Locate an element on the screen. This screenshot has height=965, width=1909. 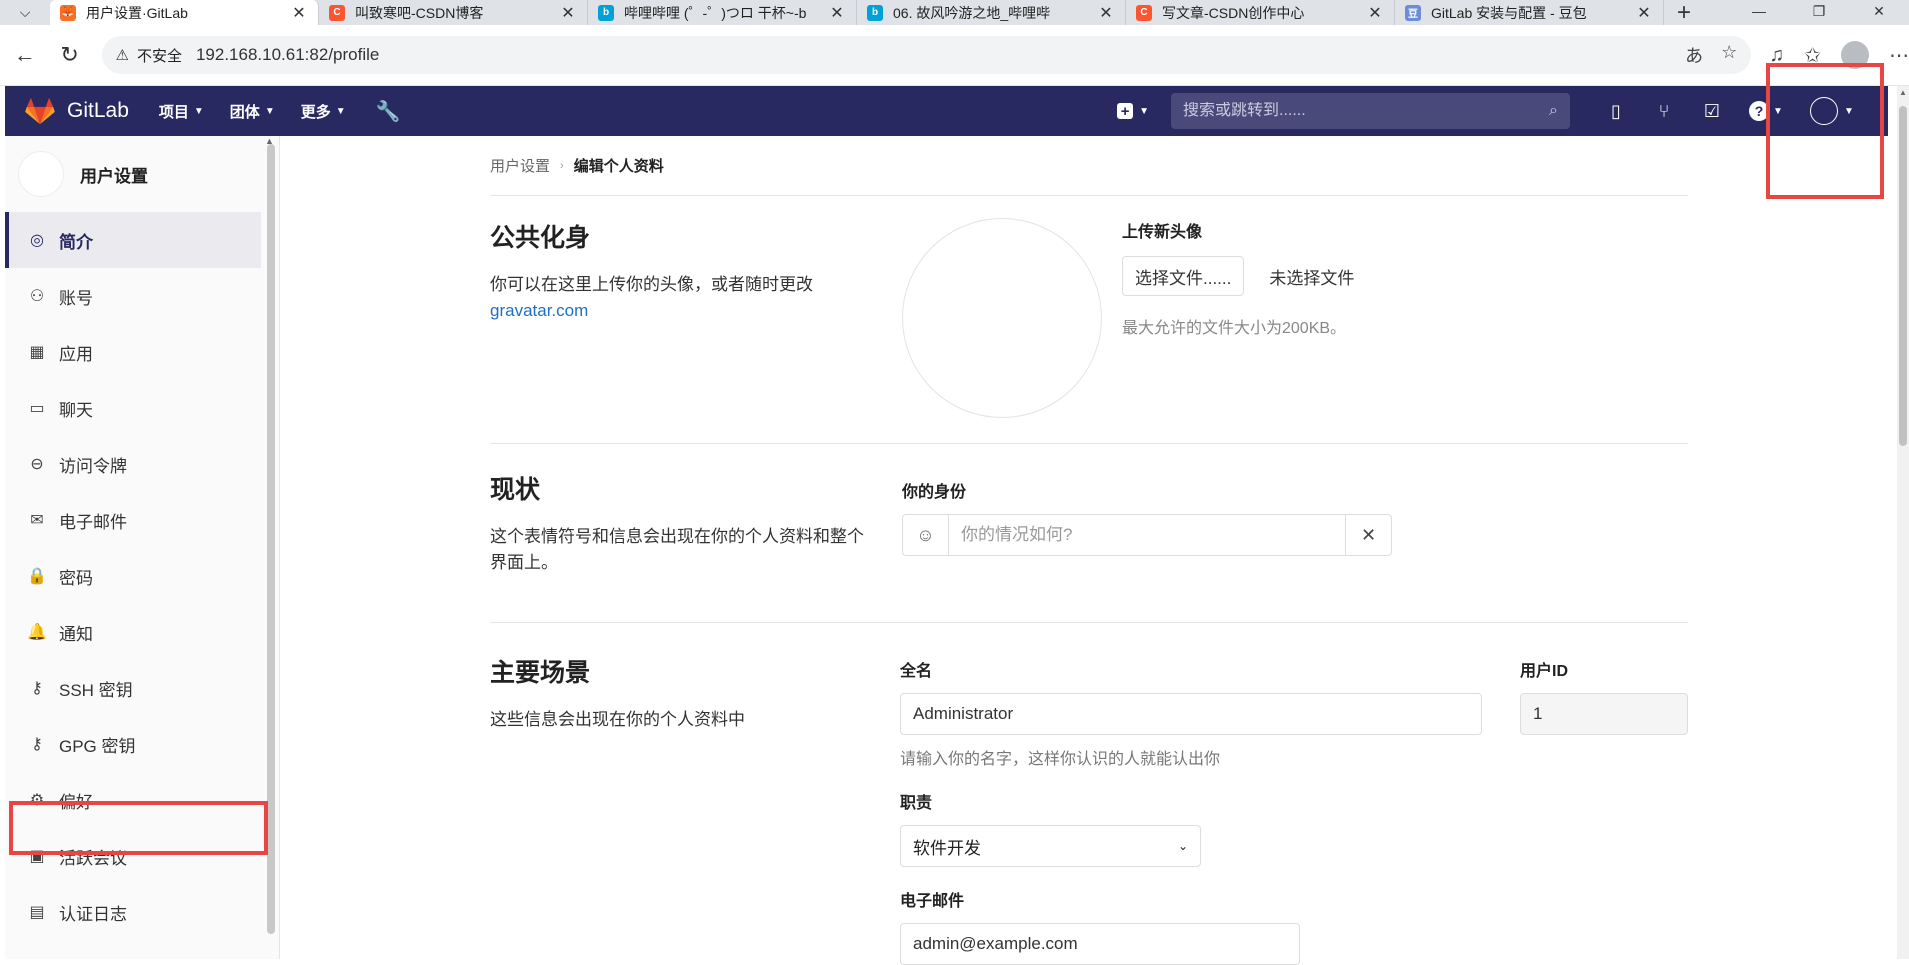
restore-button: ❐ is located at coordinates (1819, 12).